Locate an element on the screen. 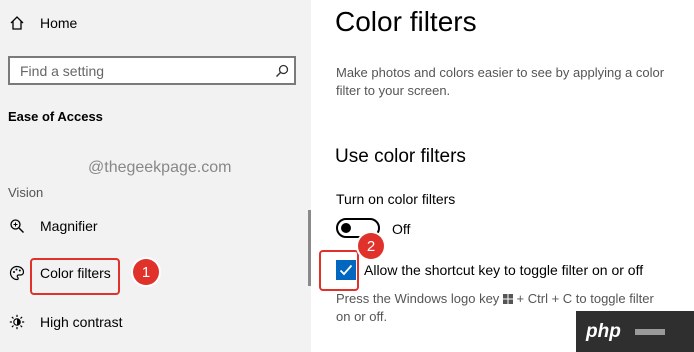 The width and height of the screenshot is (694, 352). sidebar-item-high-contrast: High contrast is located at coordinates (65, 322).